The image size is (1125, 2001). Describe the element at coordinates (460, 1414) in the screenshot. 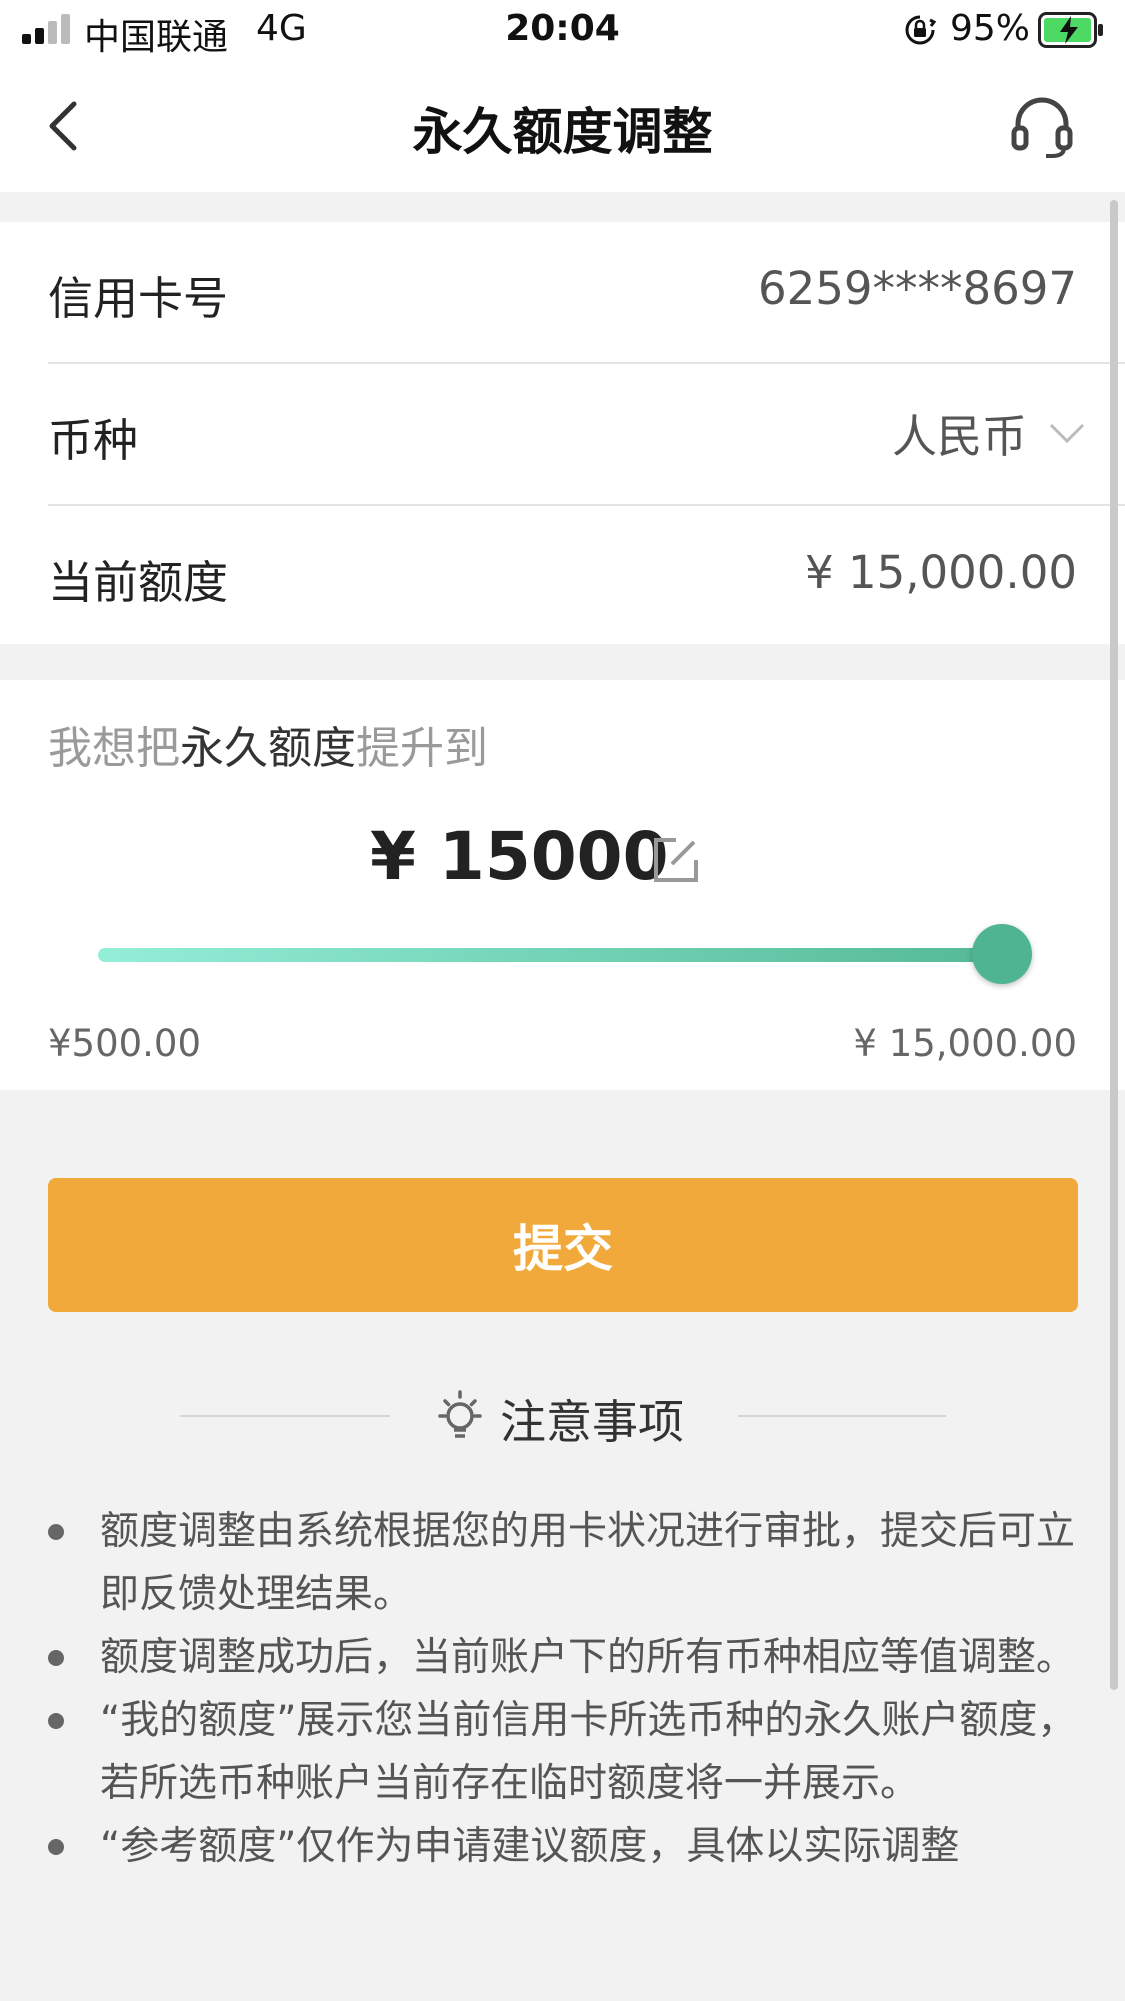

I see `lightbulb-icon` at that location.